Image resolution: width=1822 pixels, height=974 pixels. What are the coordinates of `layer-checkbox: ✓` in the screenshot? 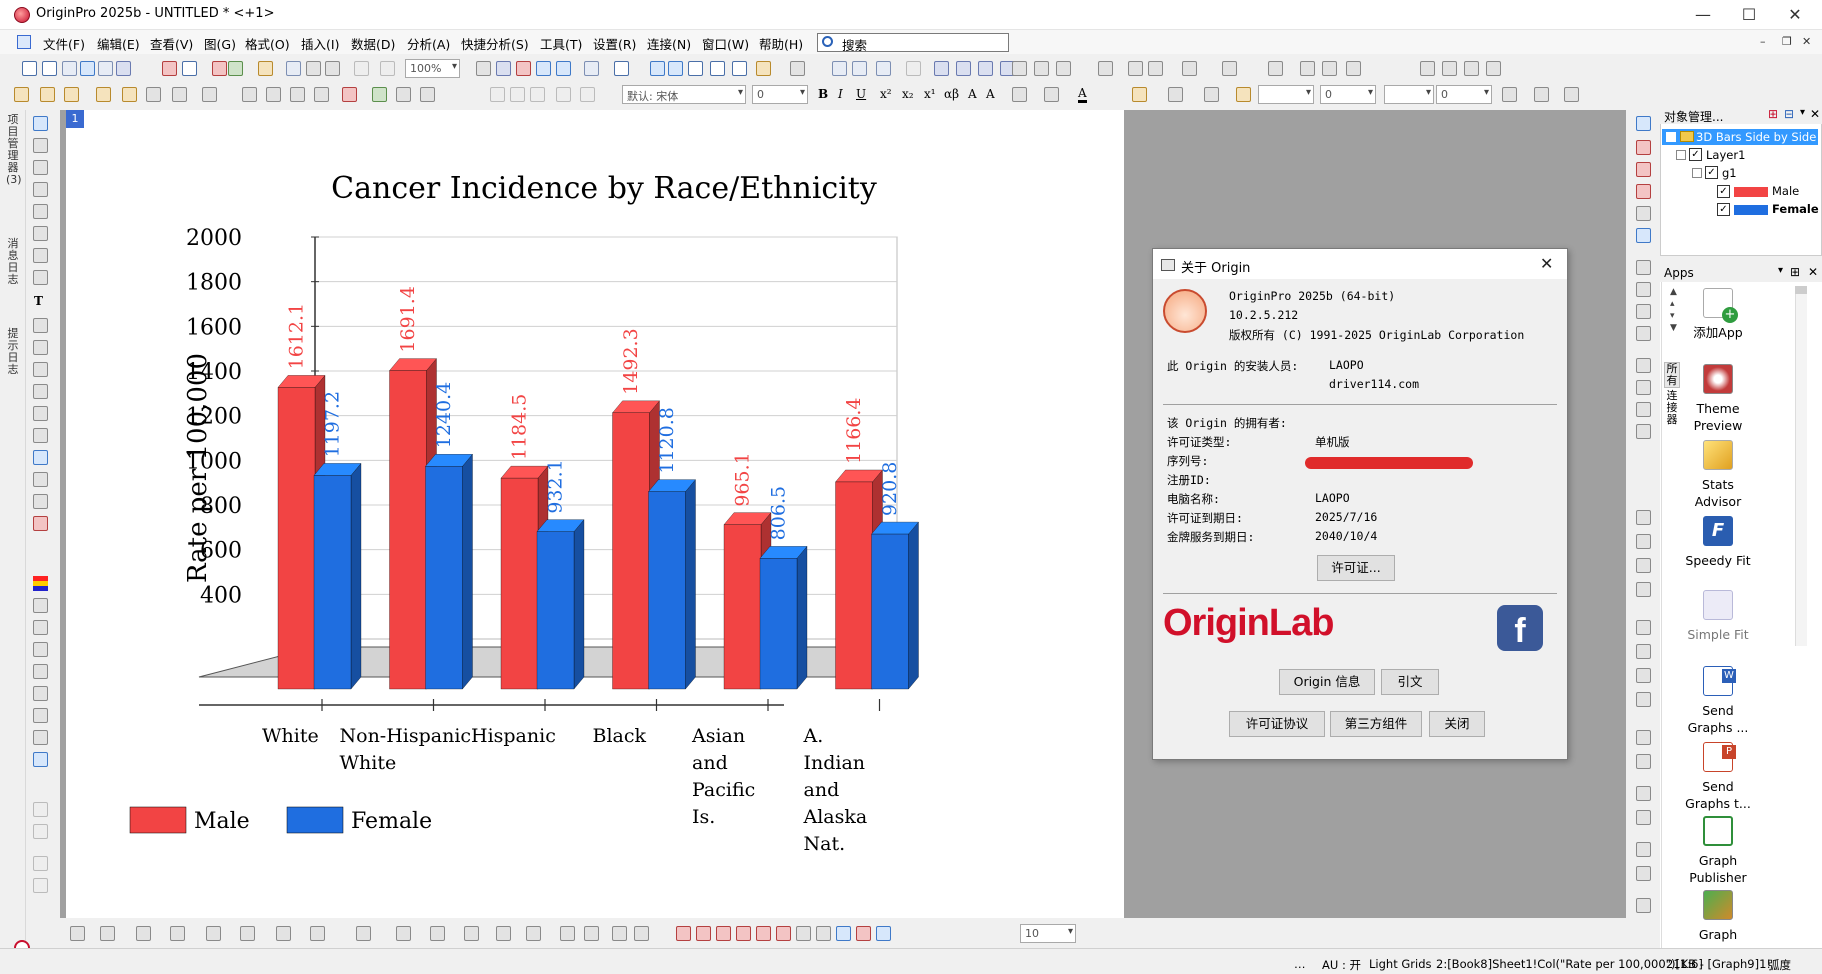 It's located at (1695, 154).